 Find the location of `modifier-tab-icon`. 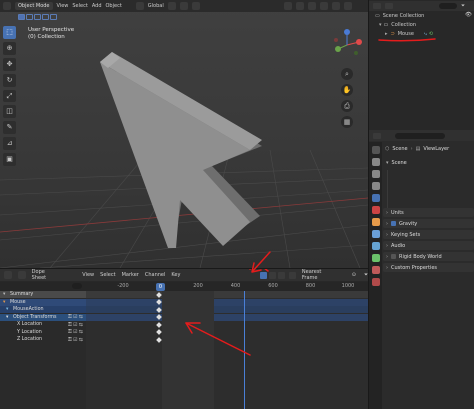

modifier-tab-icon is located at coordinates (375, 234).